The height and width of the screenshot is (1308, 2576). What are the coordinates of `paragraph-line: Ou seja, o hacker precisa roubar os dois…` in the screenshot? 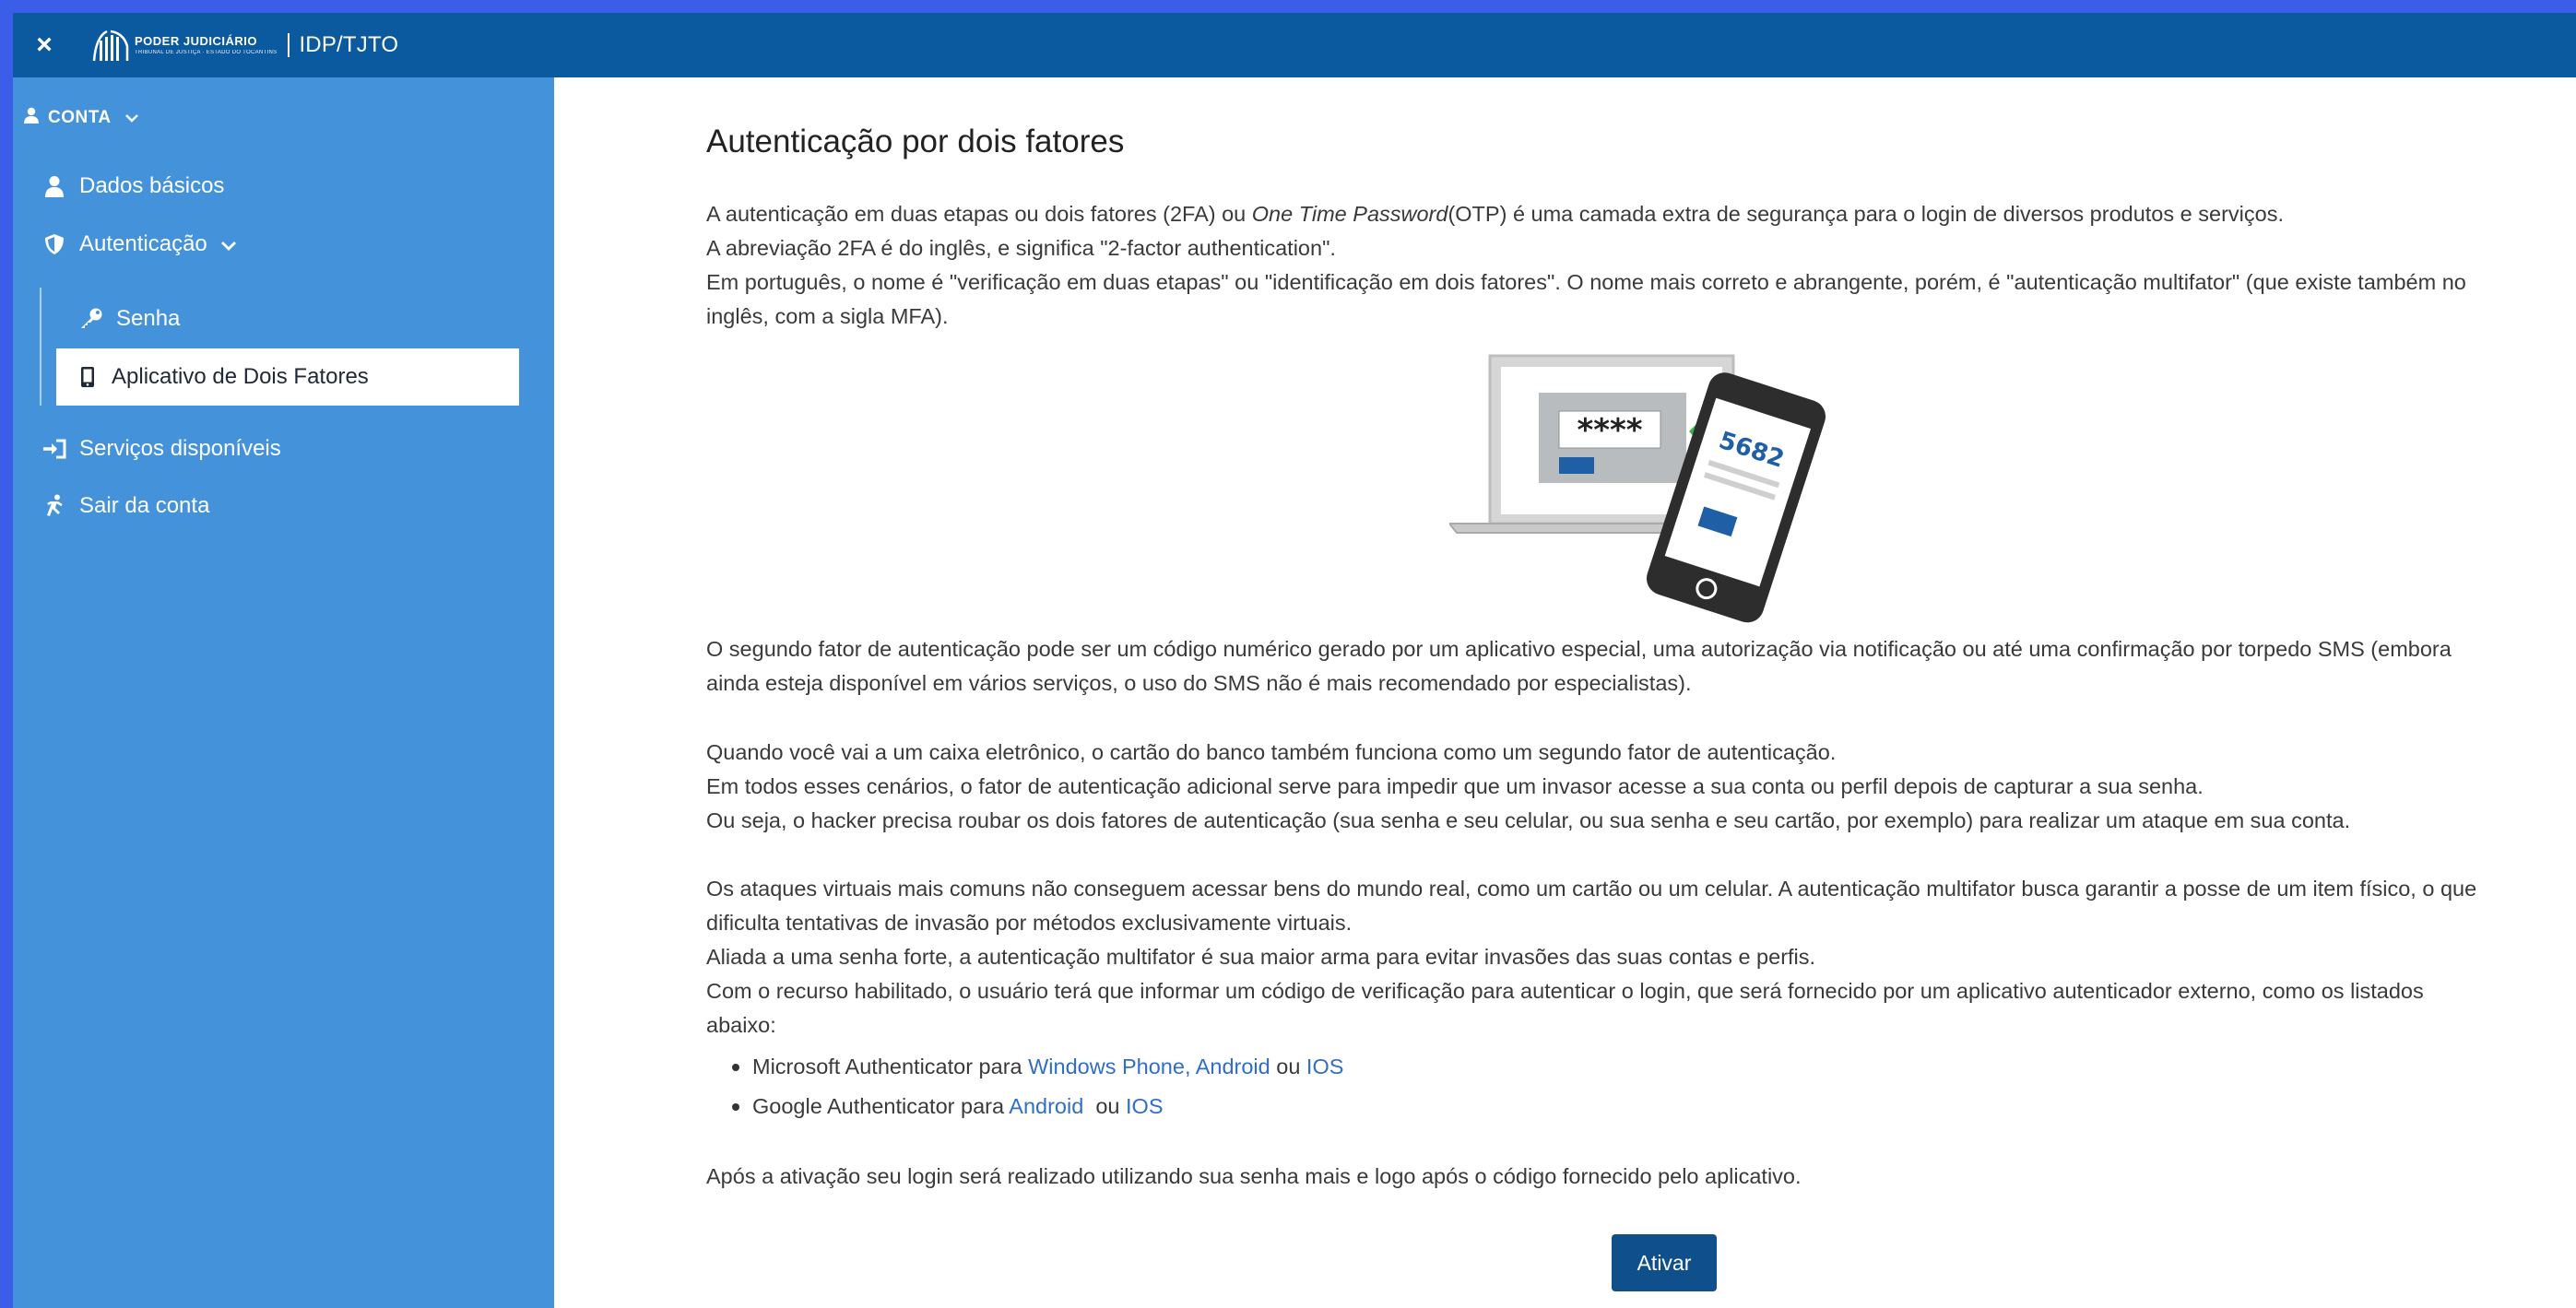 It's located at (1528, 820).